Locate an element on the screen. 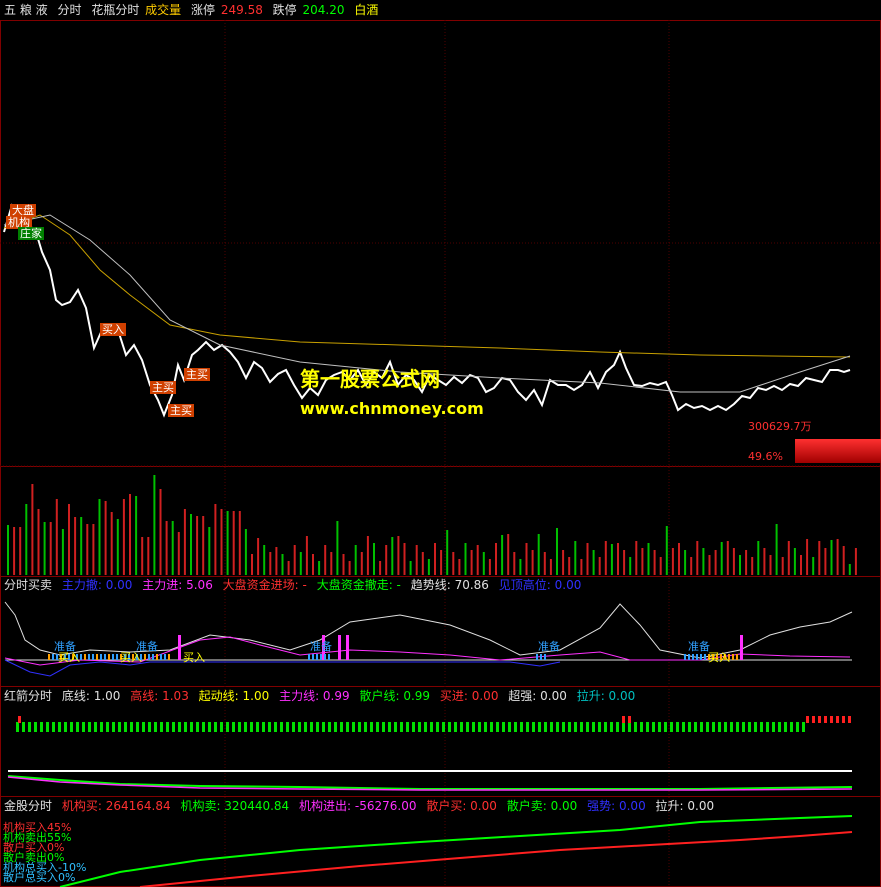  panel2-title: 红箭分时 is located at coordinates (28, 696).